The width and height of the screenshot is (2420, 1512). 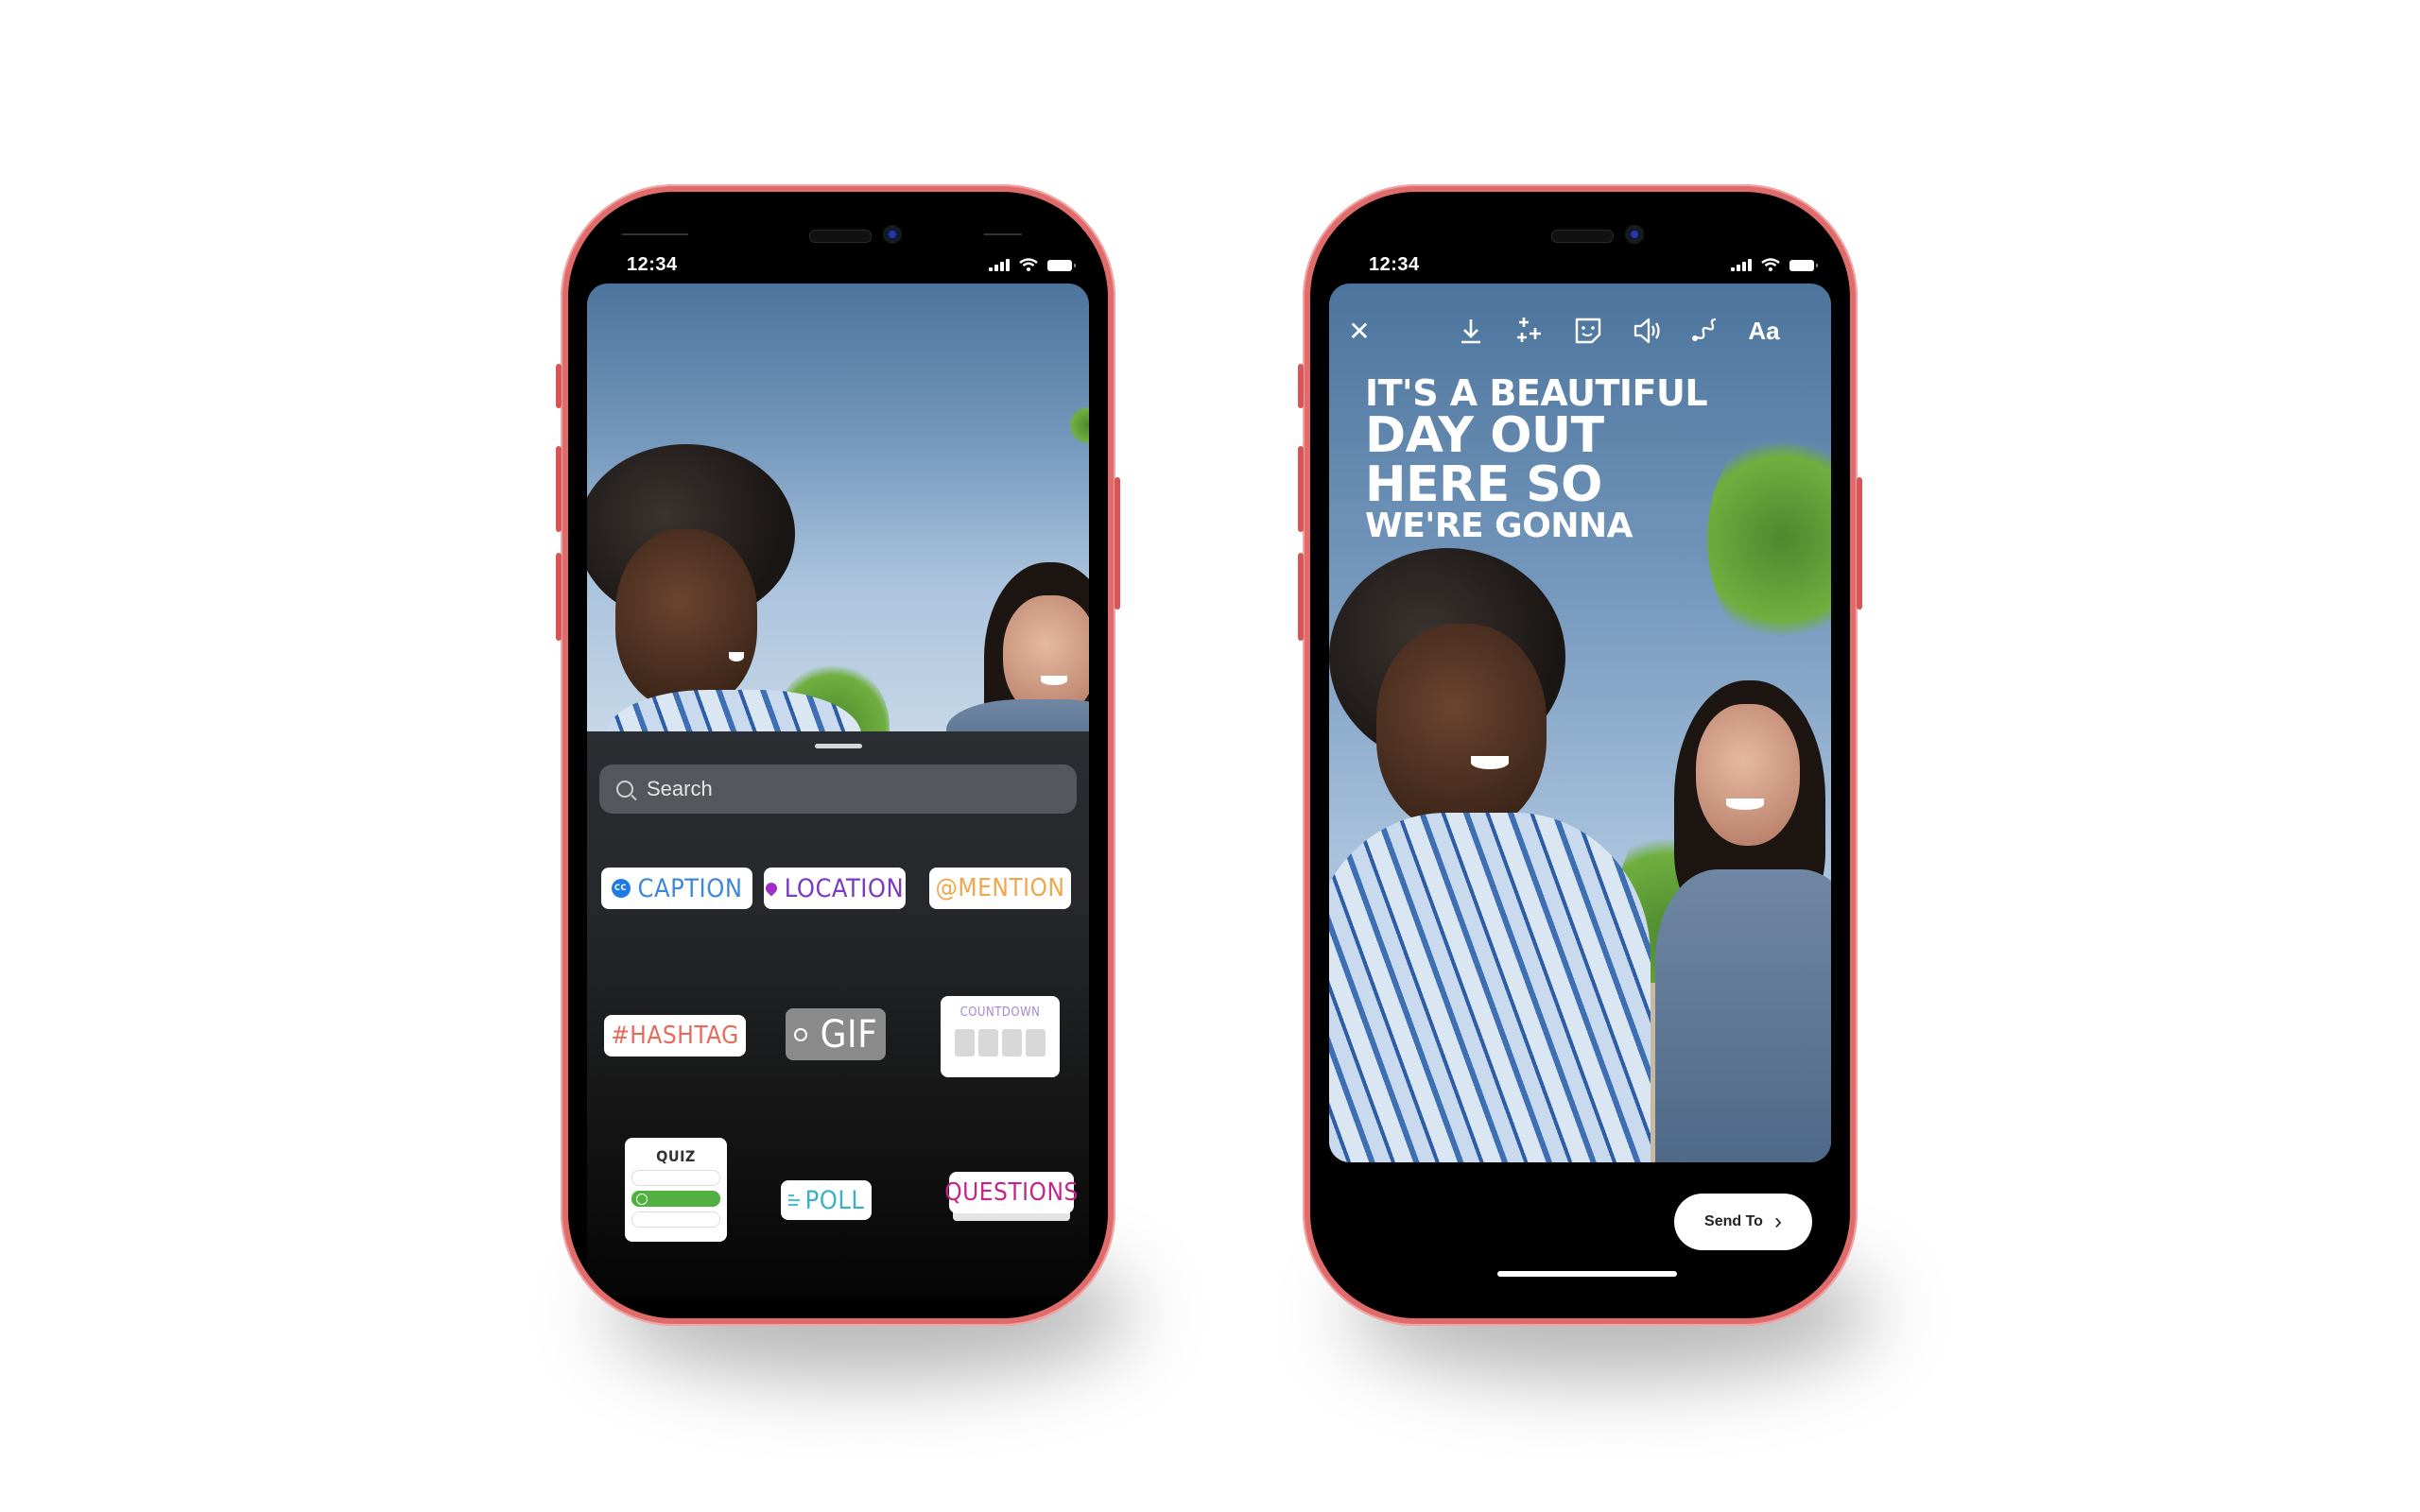 What do you see at coordinates (1647, 331) in the screenshot?
I see `sound-icon` at bounding box center [1647, 331].